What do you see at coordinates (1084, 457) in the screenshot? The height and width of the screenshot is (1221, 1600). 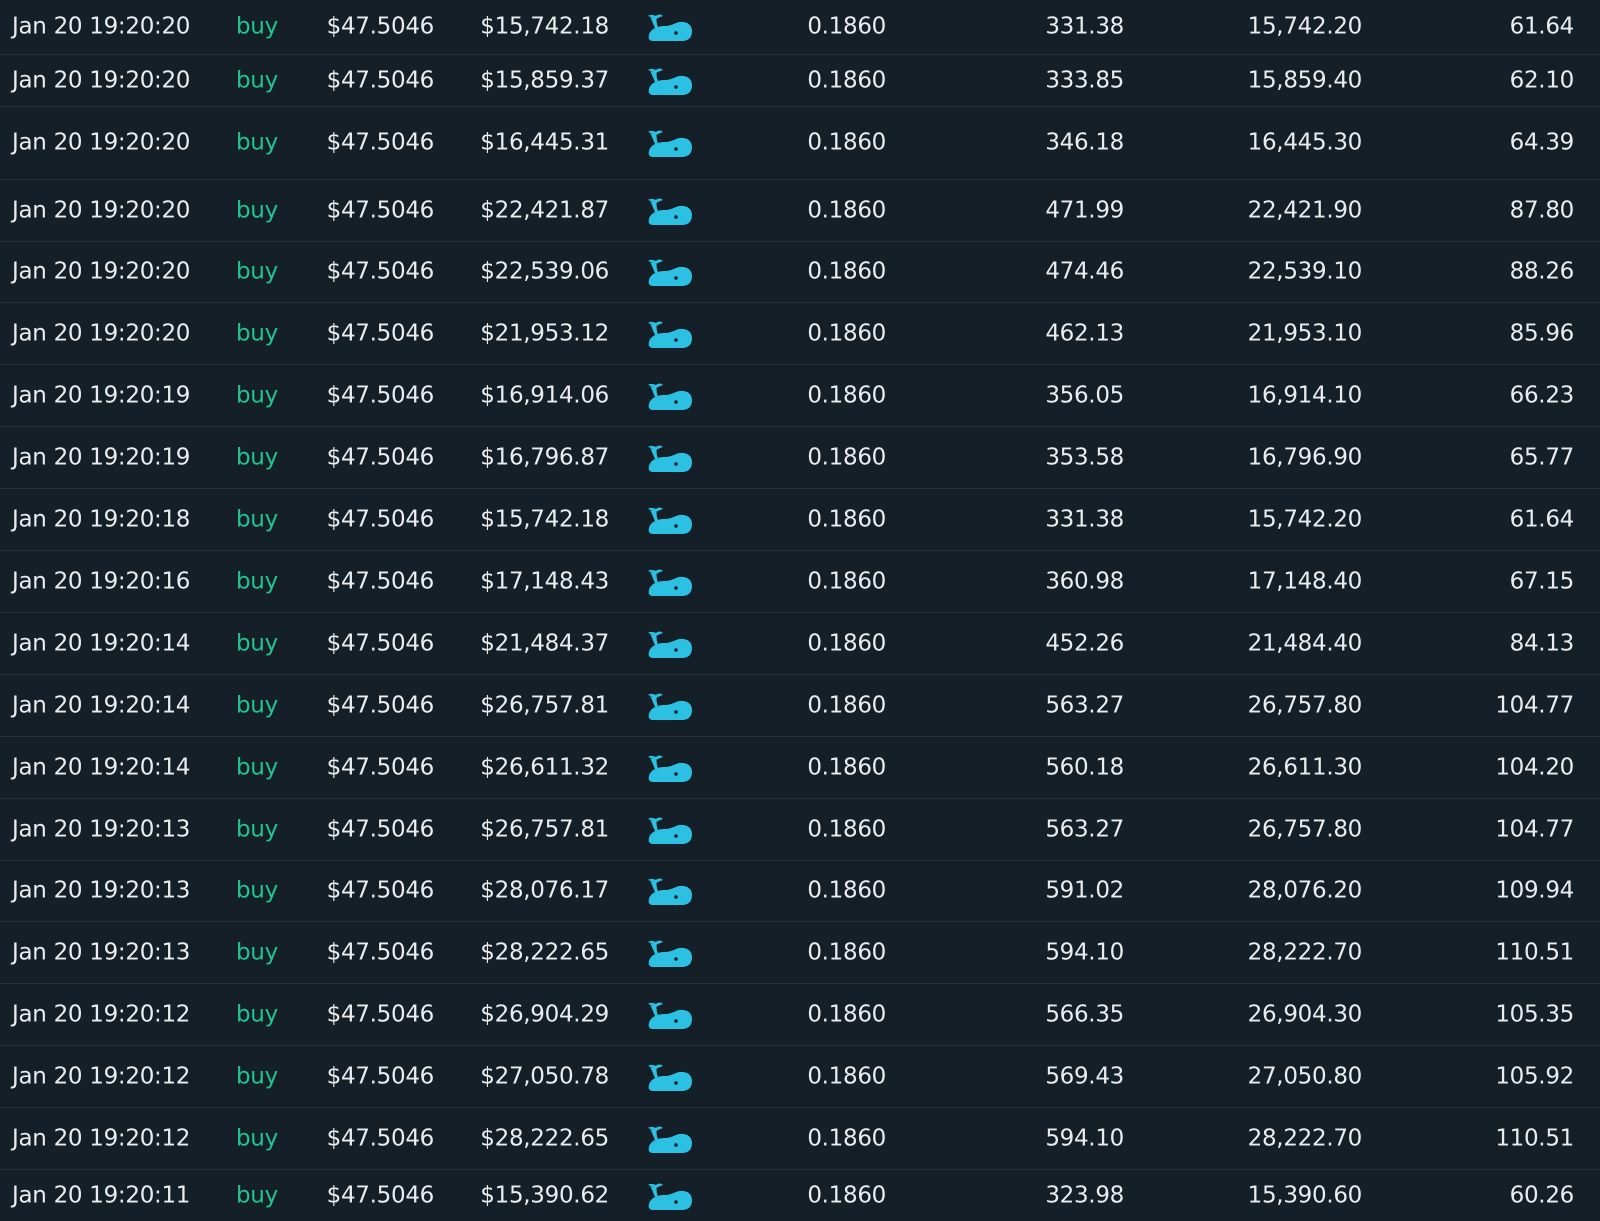 I see `trade-amount: 353.58` at bounding box center [1084, 457].